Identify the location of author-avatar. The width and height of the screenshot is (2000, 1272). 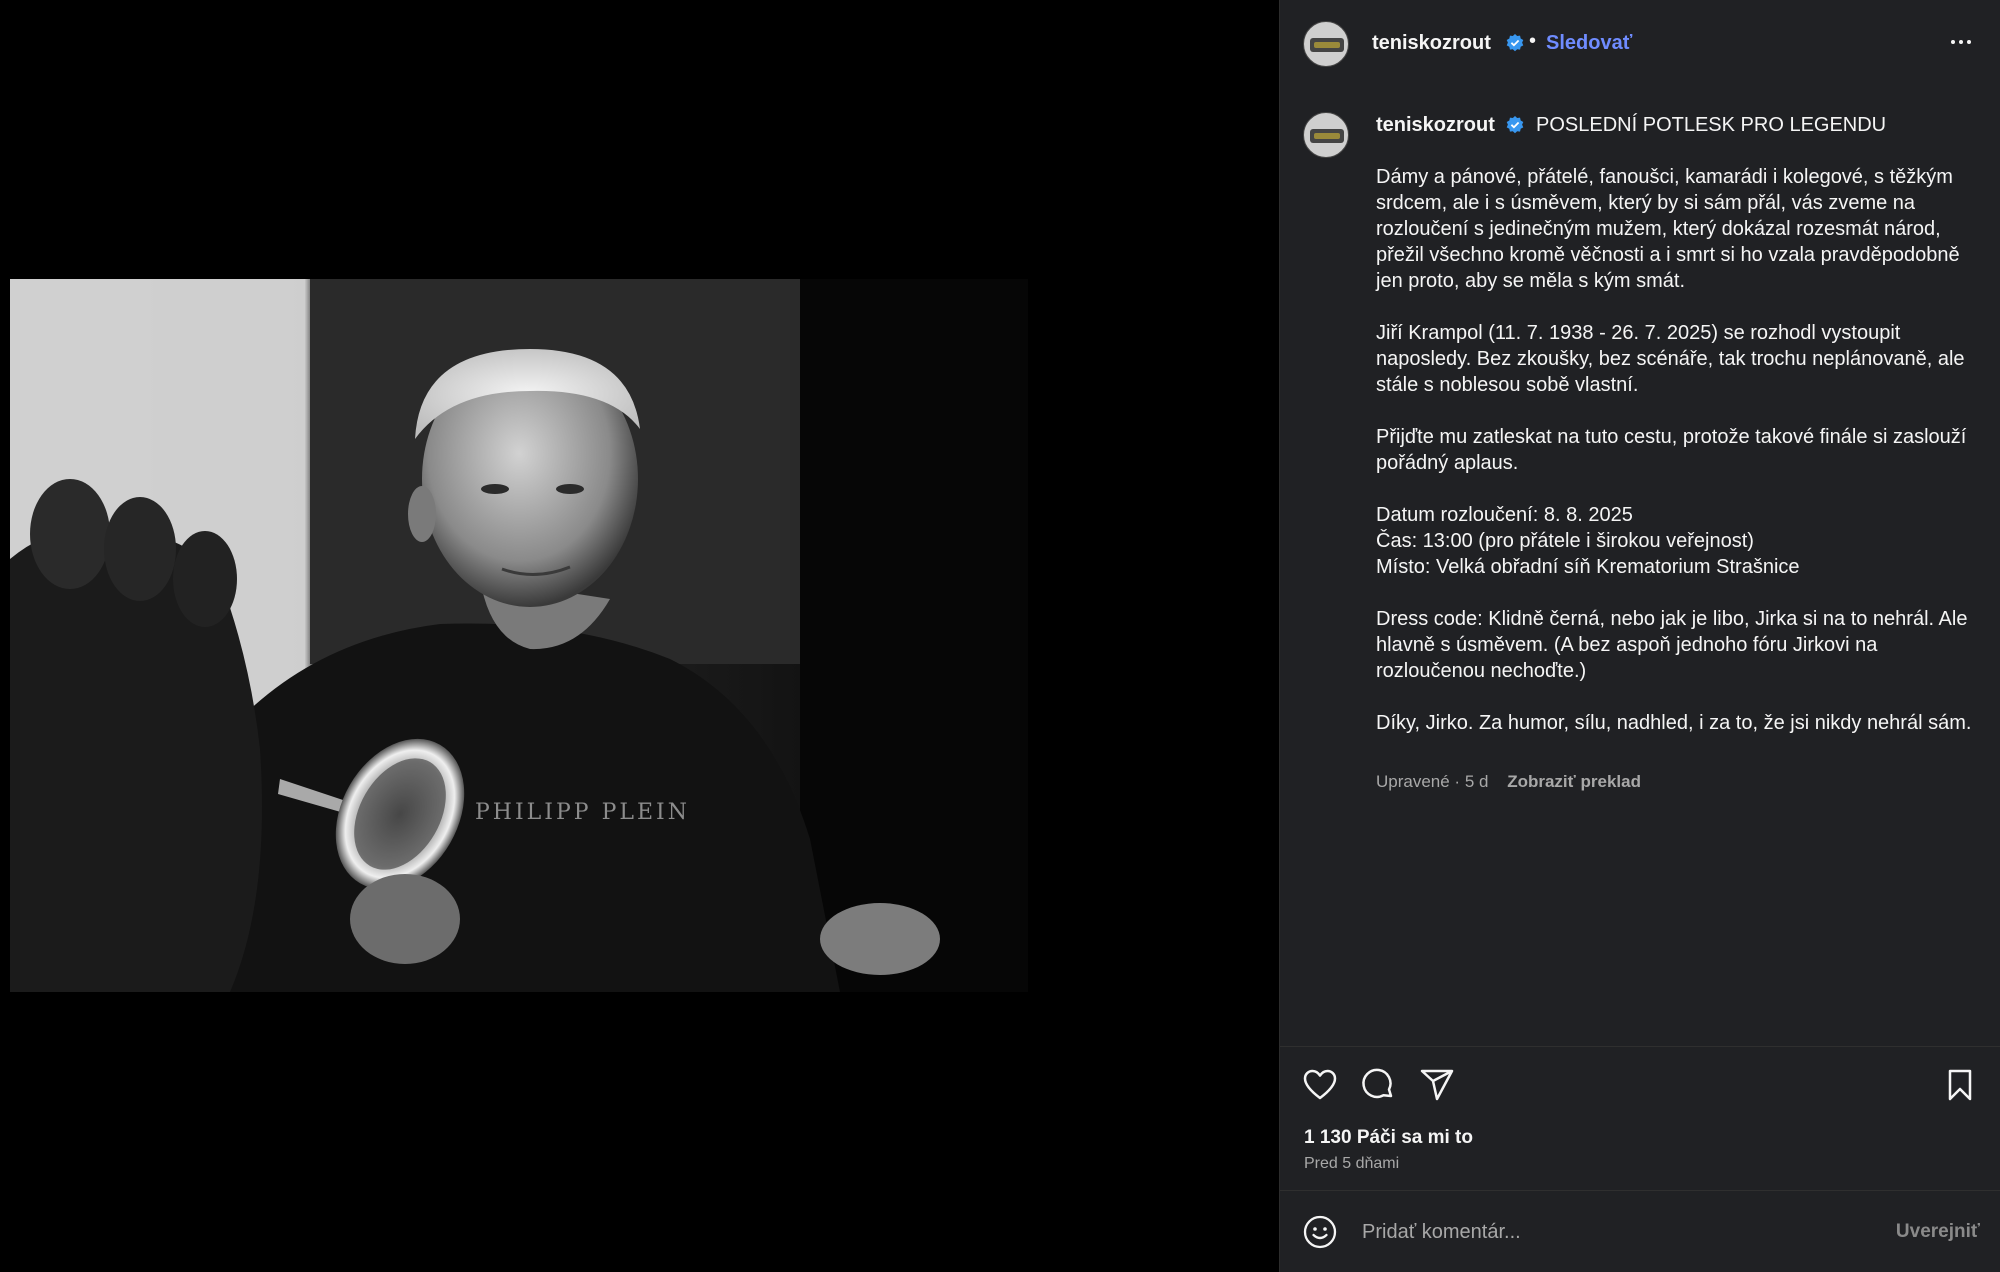
(1326, 44).